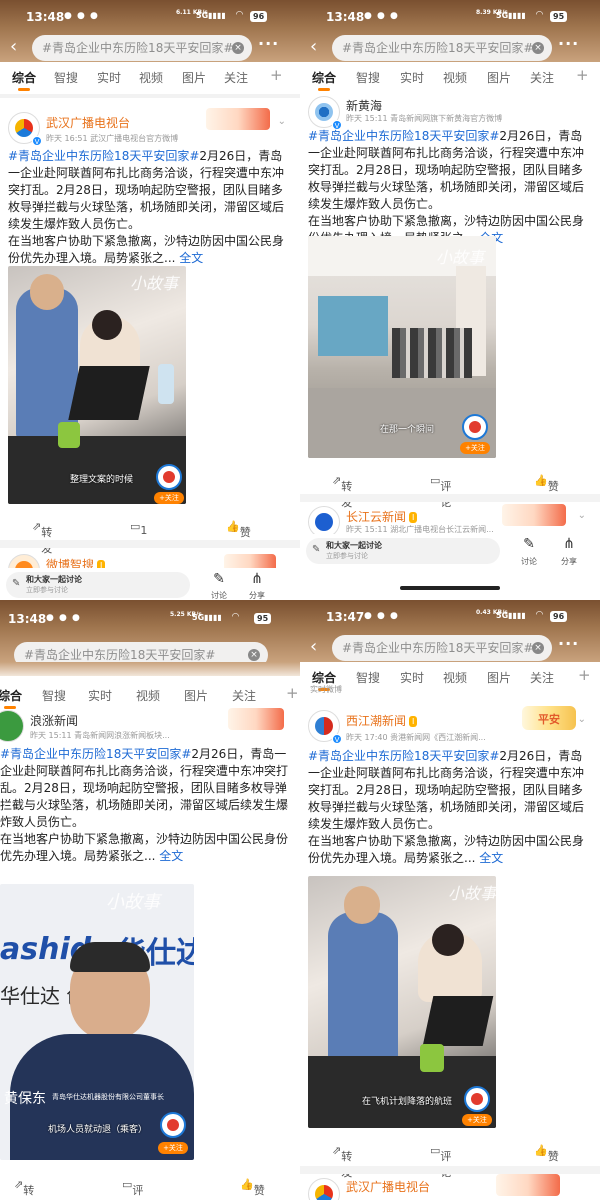  What do you see at coordinates (382, 720) in the screenshot?
I see `author-name: 西江潮新闻 I` at bounding box center [382, 720].